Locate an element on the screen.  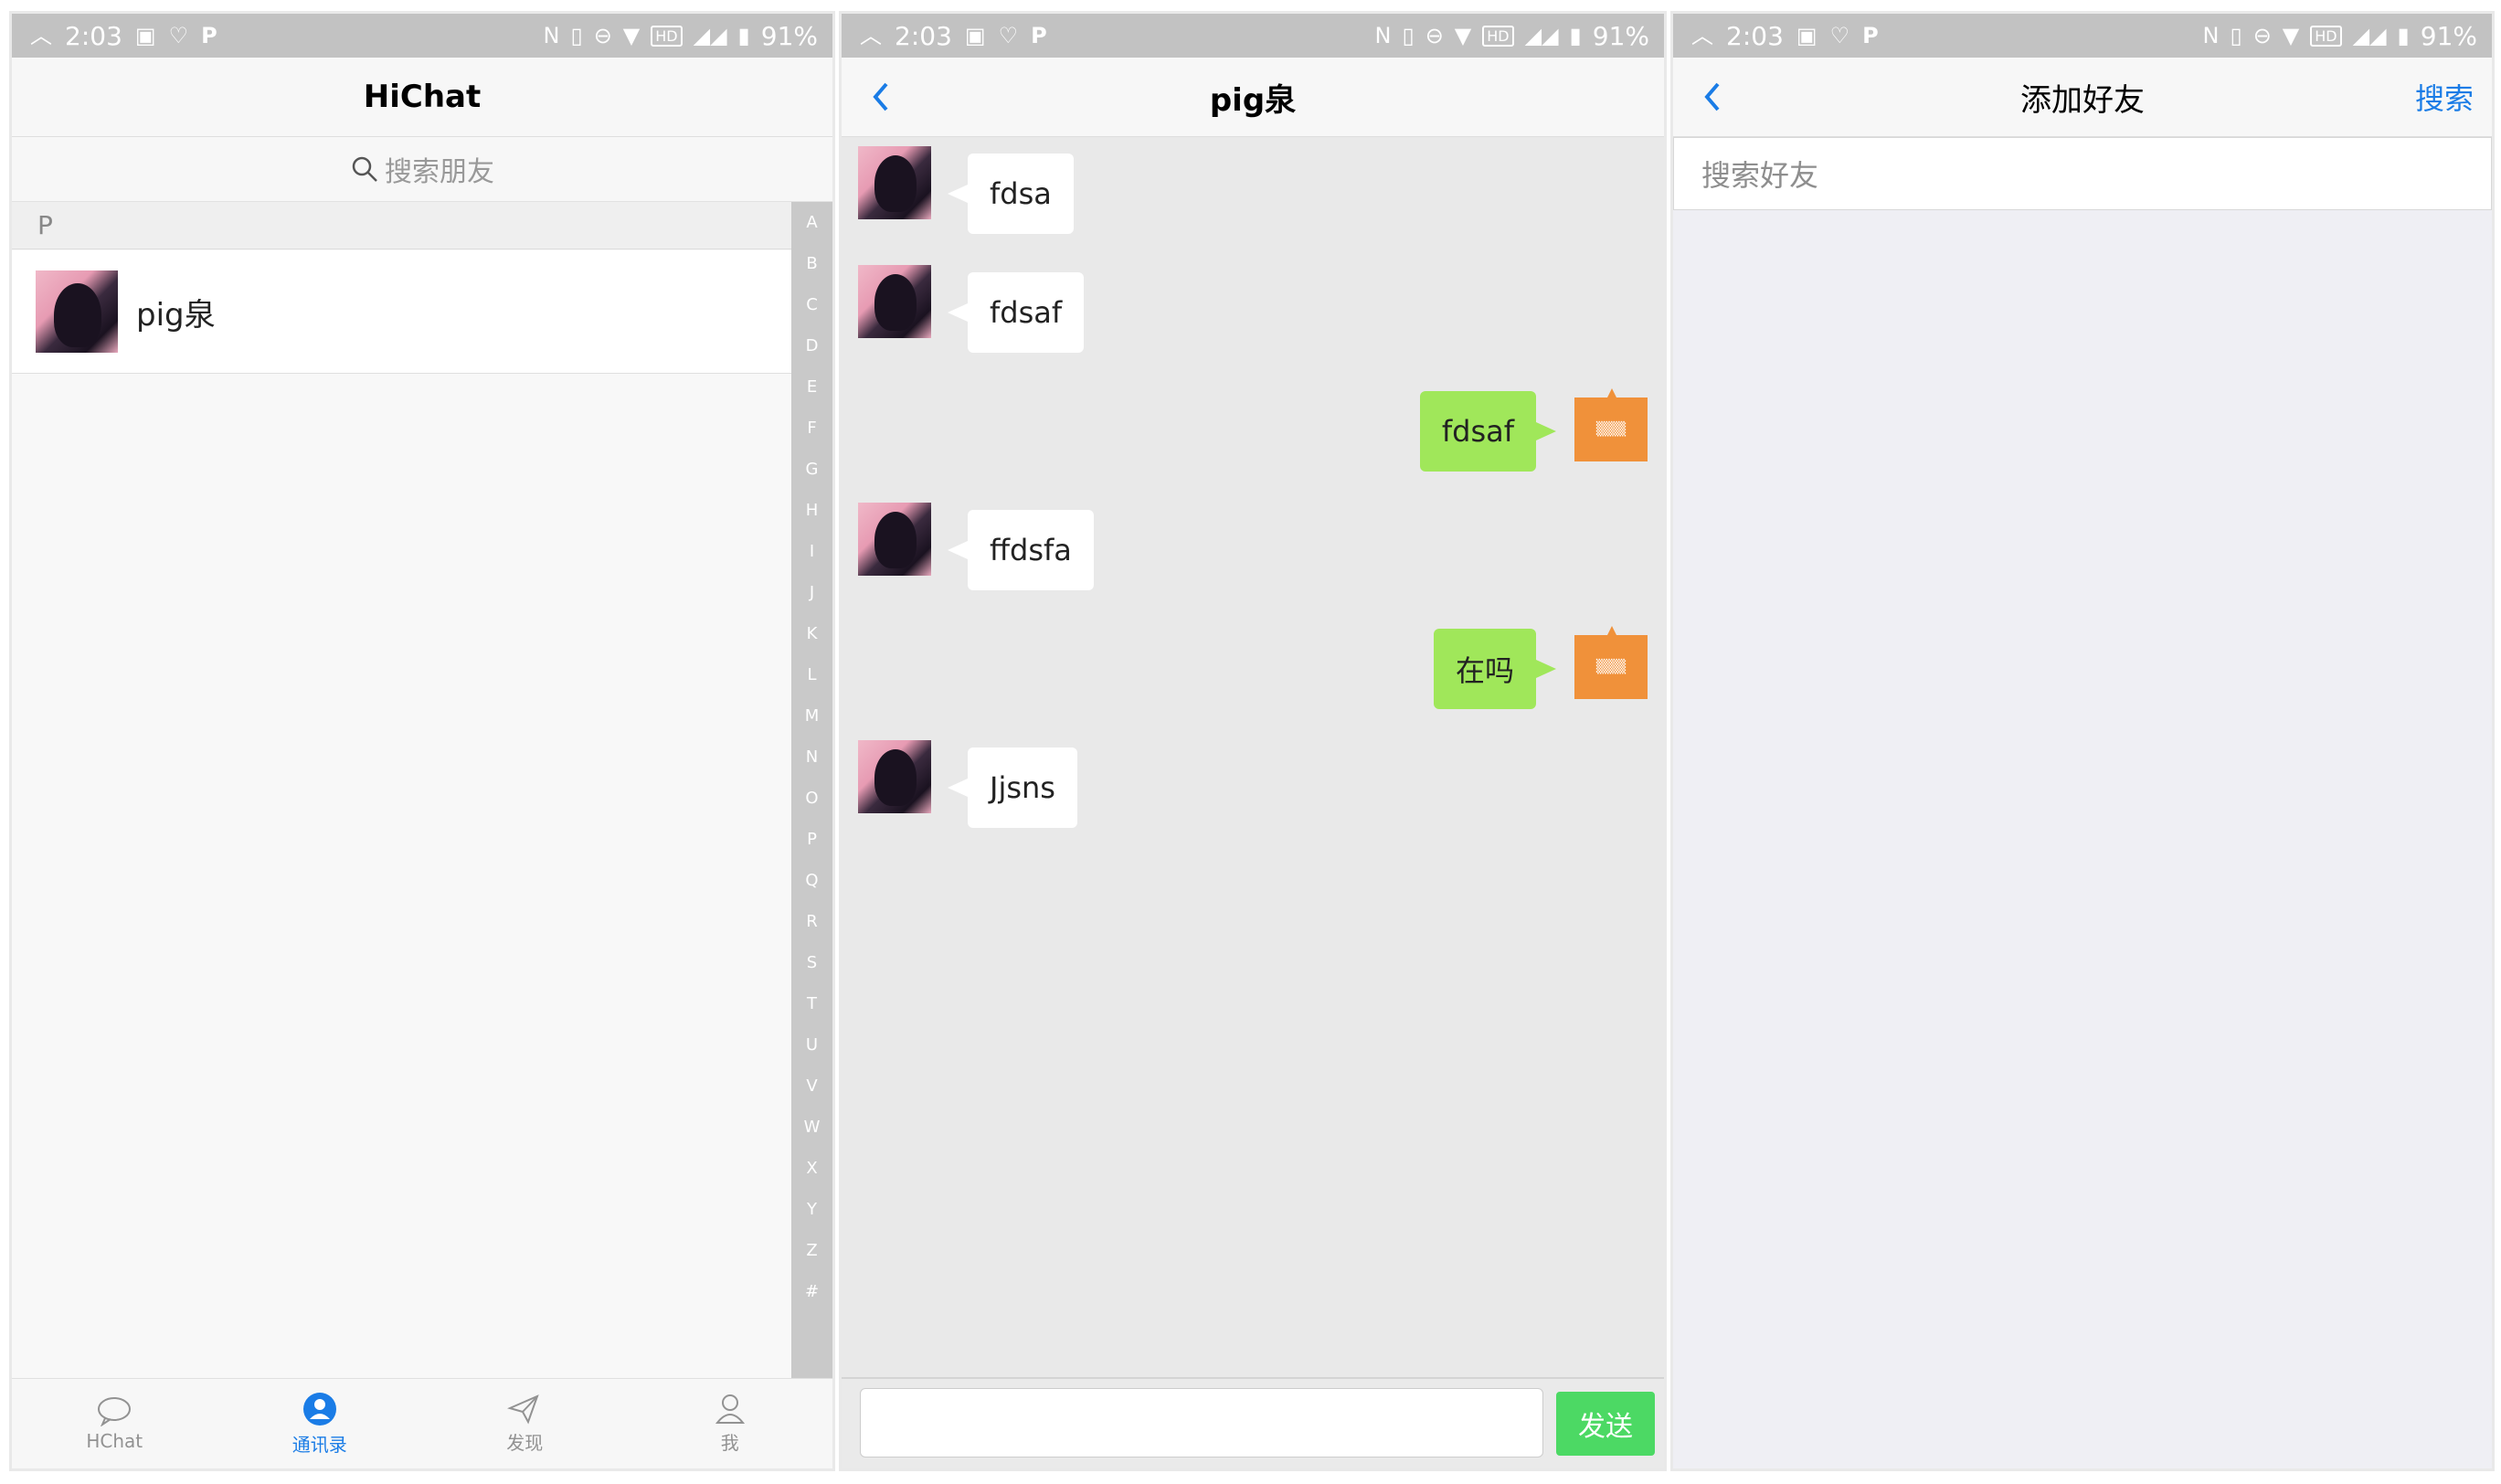
index-letter: Y is located at coordinates (811, 1209).